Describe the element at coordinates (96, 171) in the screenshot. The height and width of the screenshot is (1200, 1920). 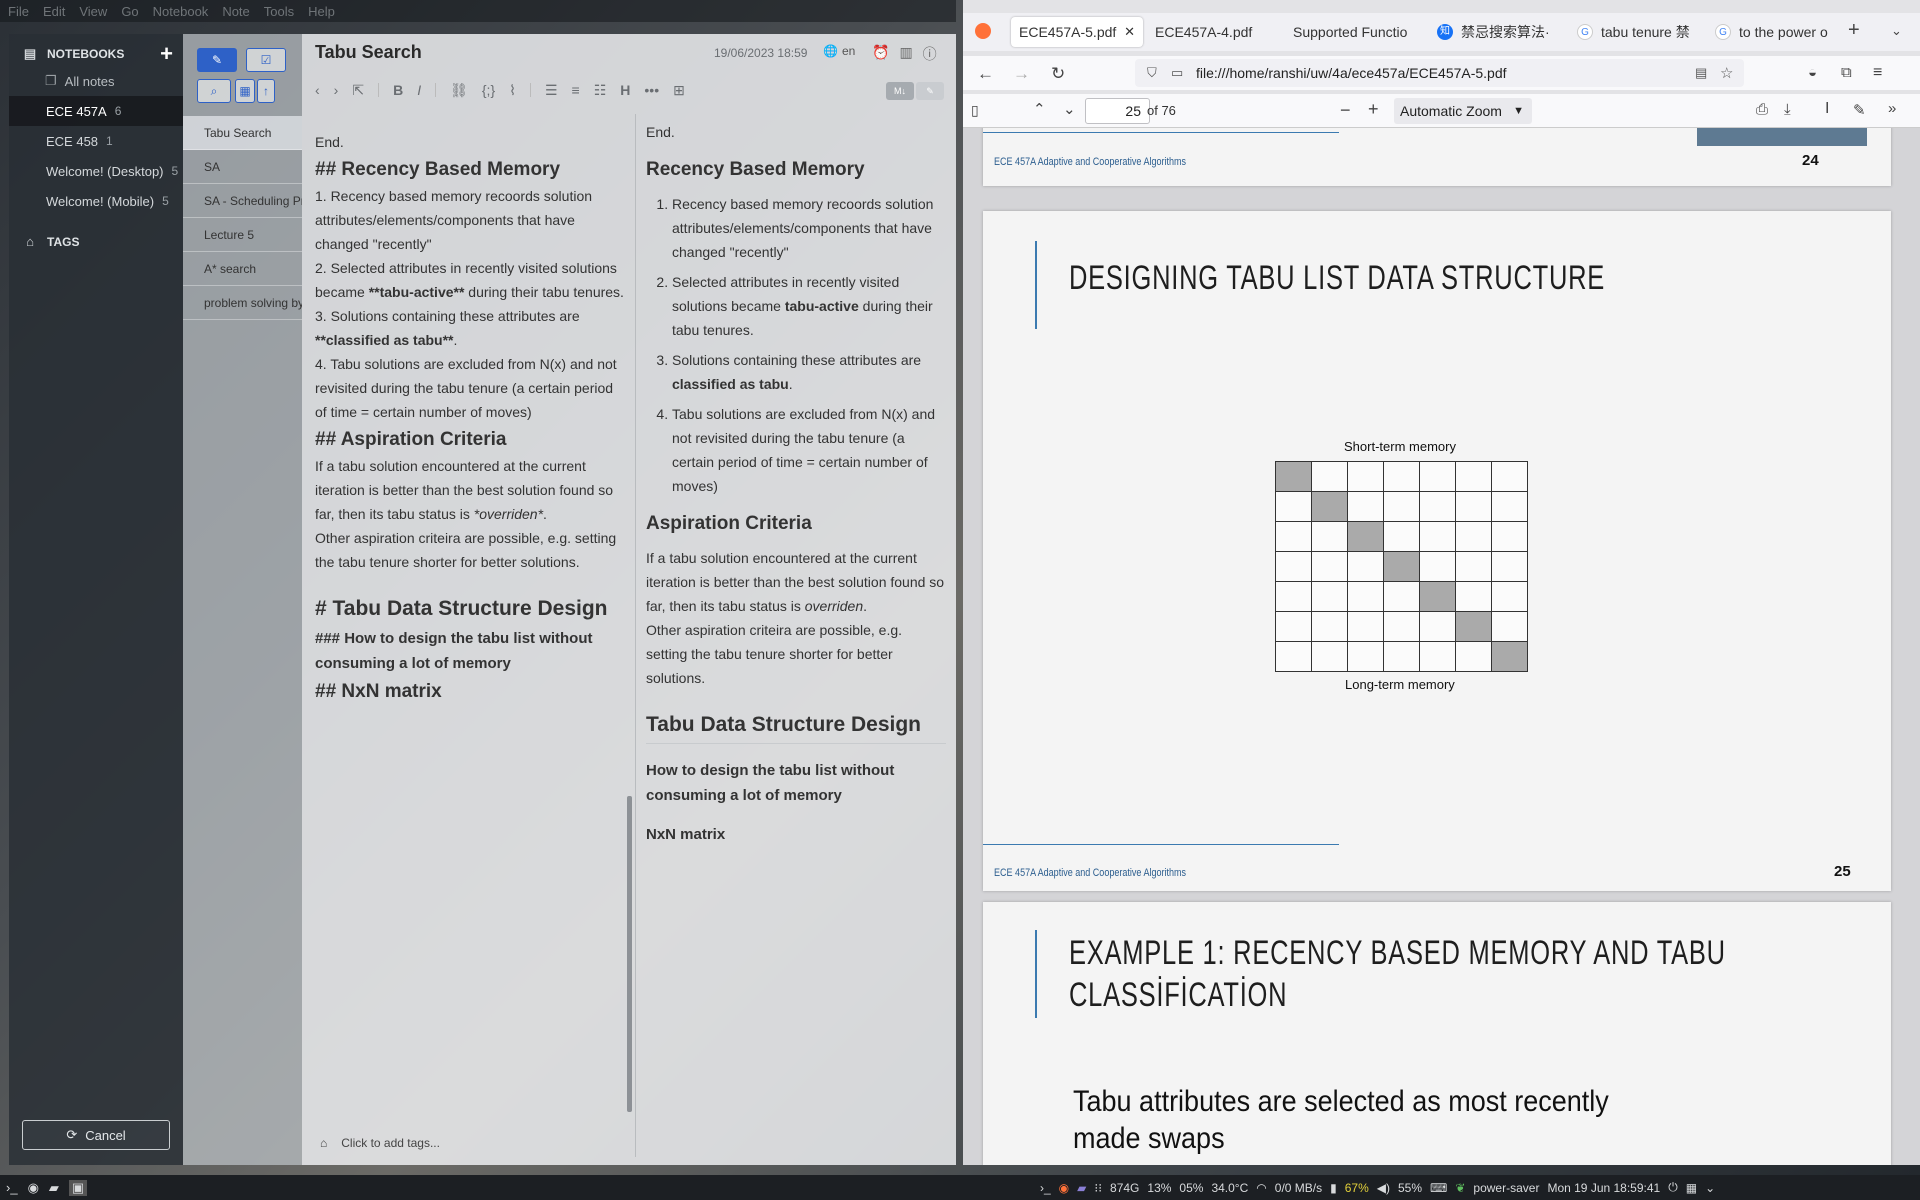
I see `sidebar-item-notebook: Welcome! (Desktop) 5` at that location.